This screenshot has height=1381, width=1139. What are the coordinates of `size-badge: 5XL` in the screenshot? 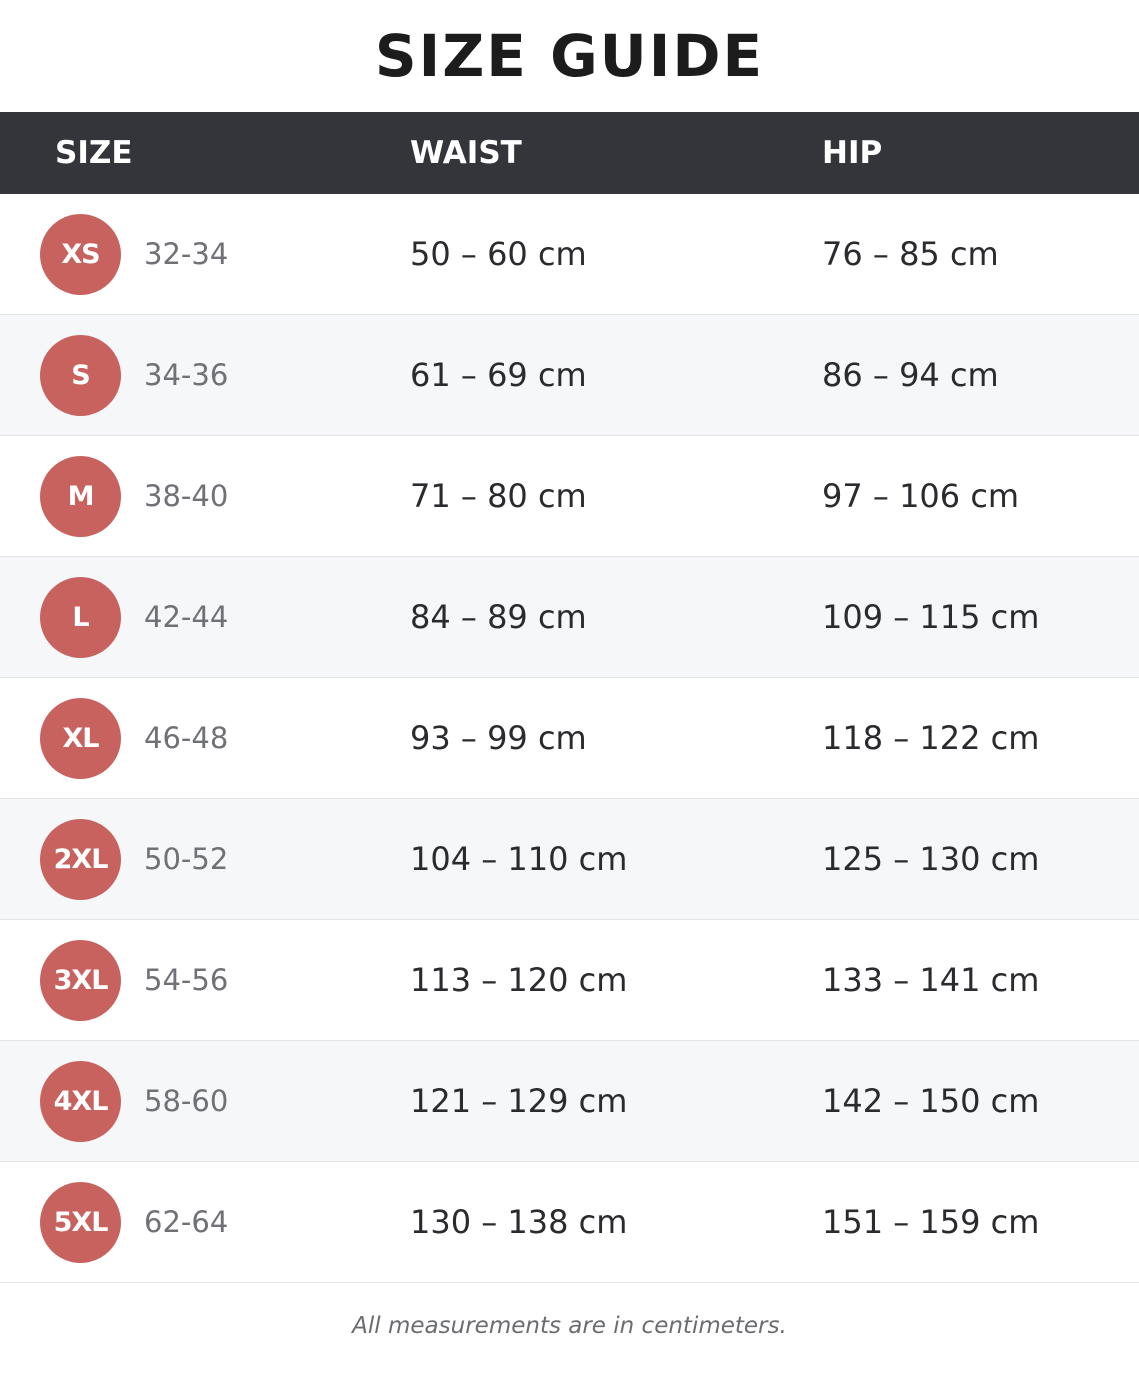 It's located at (80, 1222).